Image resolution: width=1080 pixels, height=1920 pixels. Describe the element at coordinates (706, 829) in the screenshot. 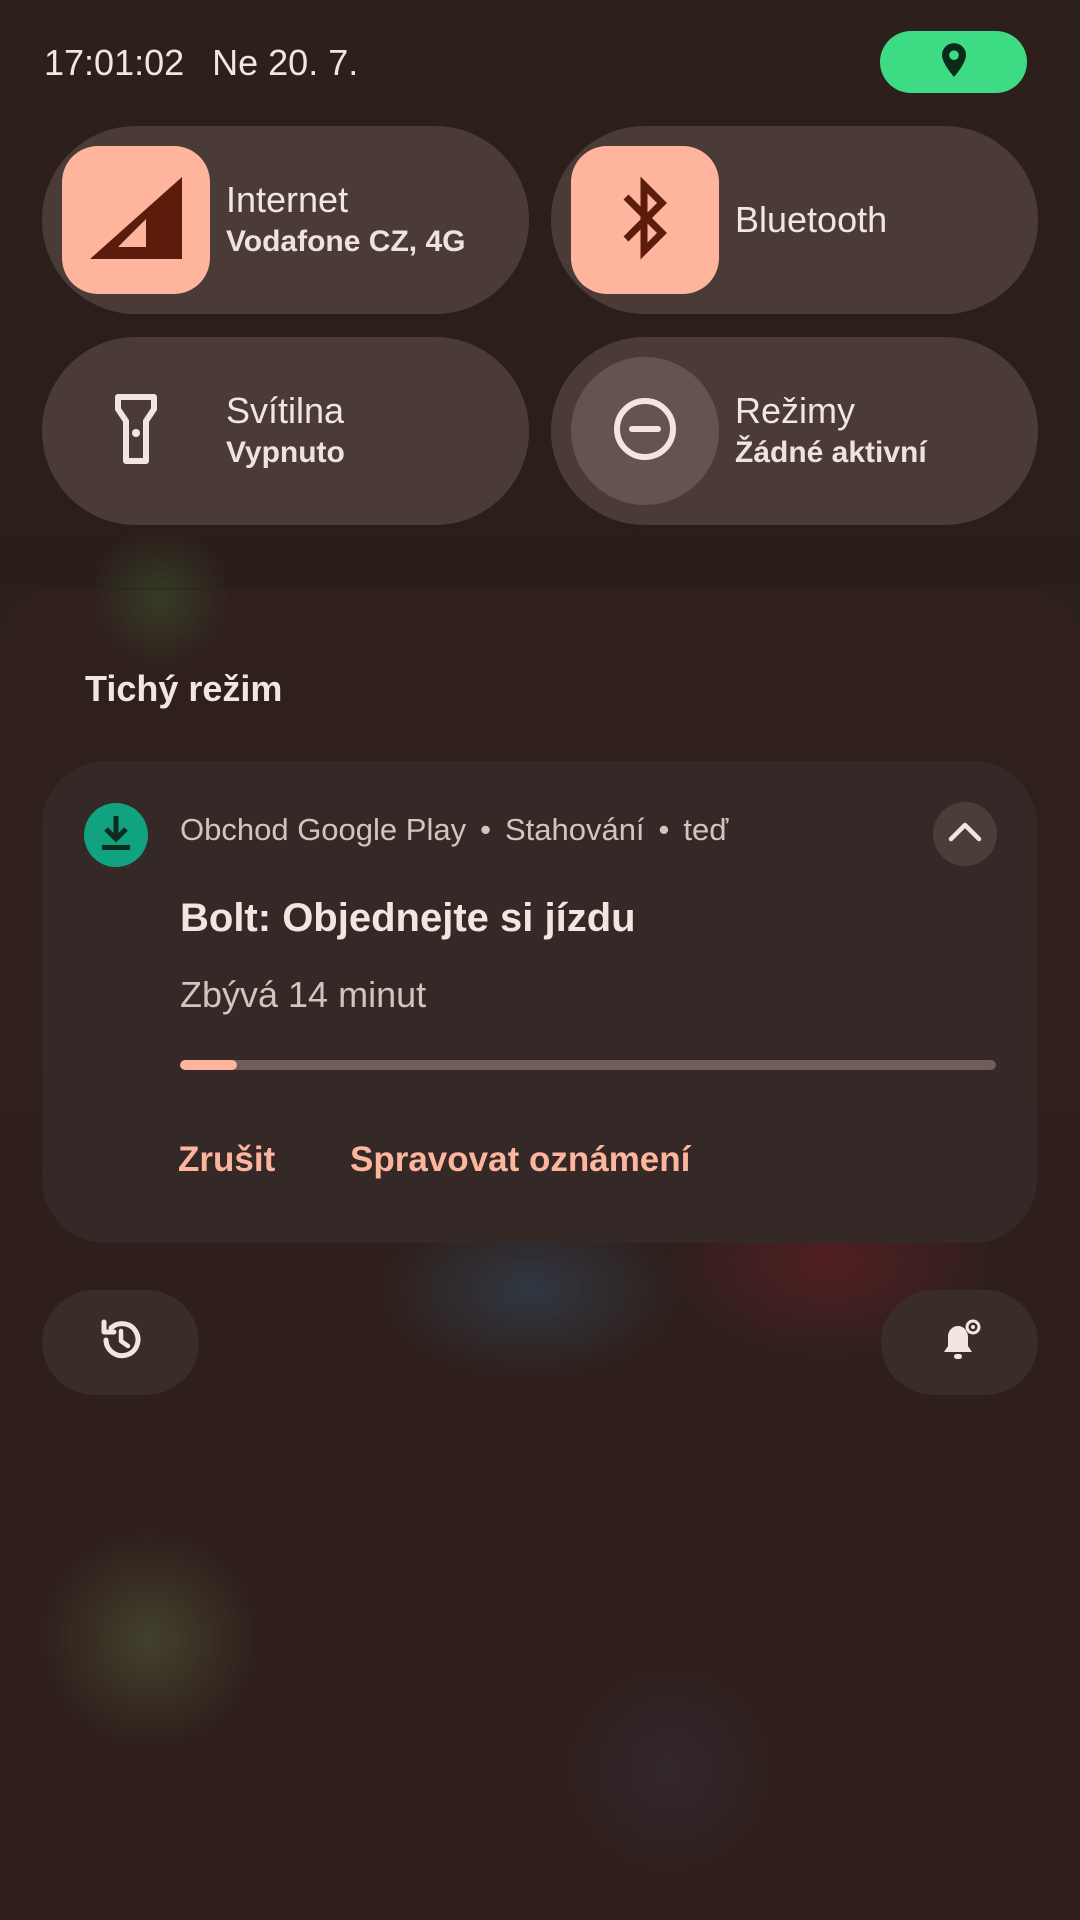

I see `notification-time: teď` at that location.